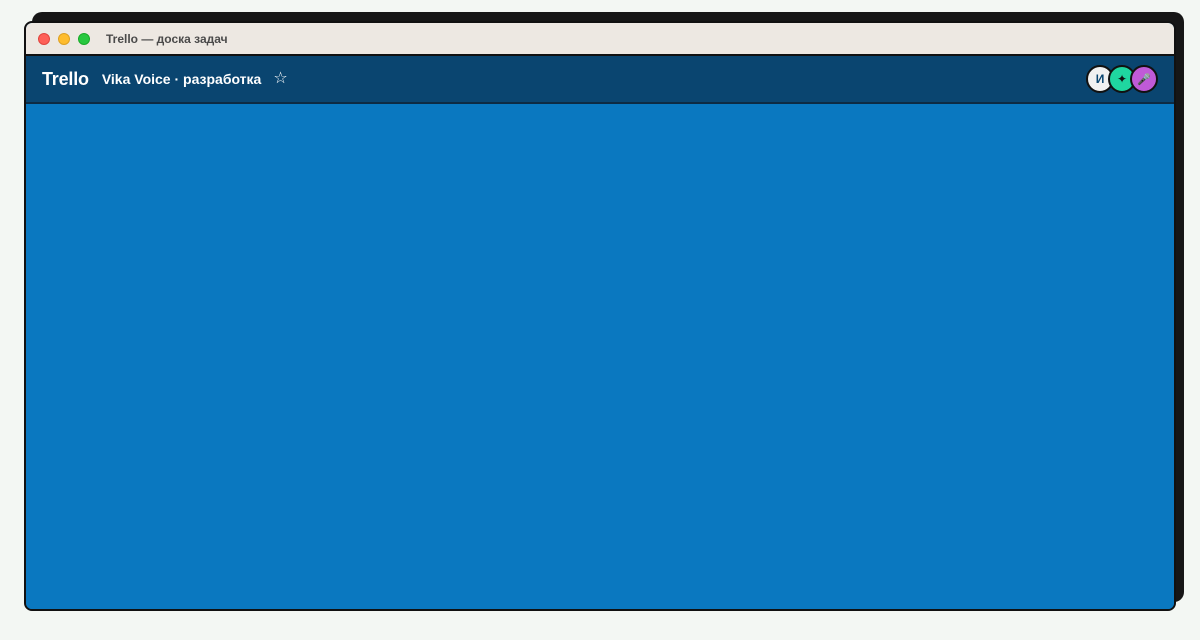 The width and height of the screenshot is (1200, 640). Describe the element at coordinates (167, 38) in the screenshot. I see `window-title: Trello — доска задач` at that location.